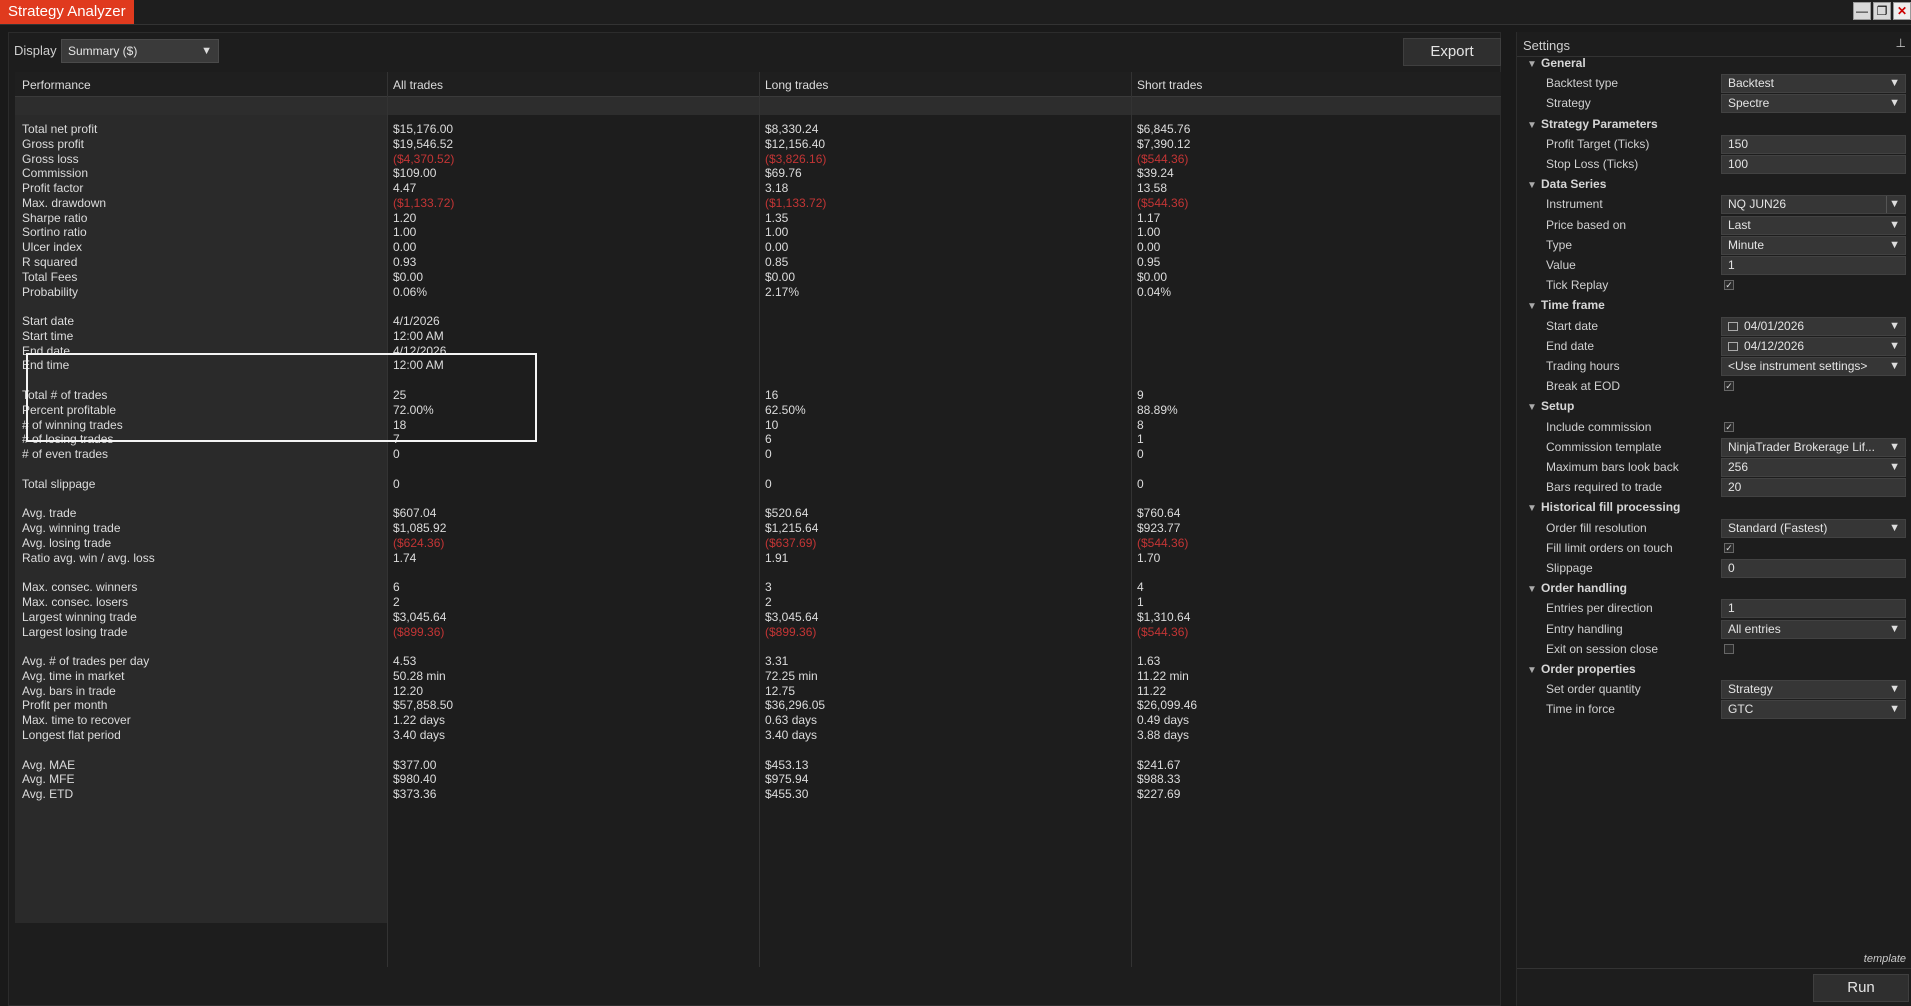  I want to click on settings-section-header: ▼ Historical fill processing, so click(1603, 507).